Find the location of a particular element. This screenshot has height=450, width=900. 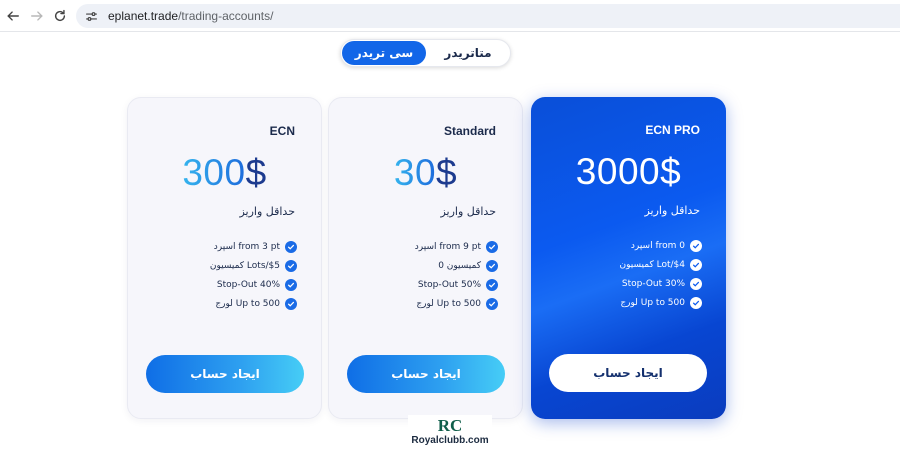

toggle-metatrader: متاتریدر is located at coordinates (468, 53).